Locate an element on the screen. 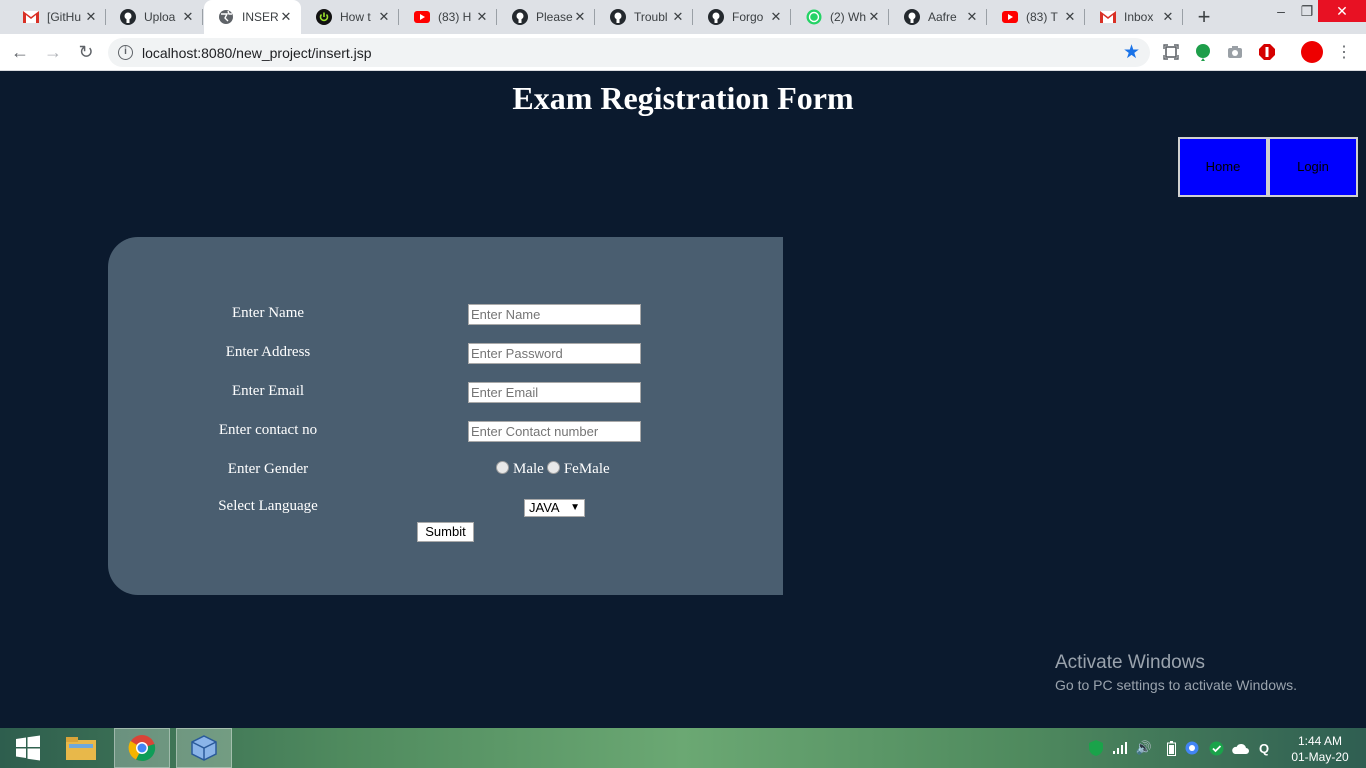  url-text: localhost:8080/new_project/insert.jsp is located at coordinates (257, 53).